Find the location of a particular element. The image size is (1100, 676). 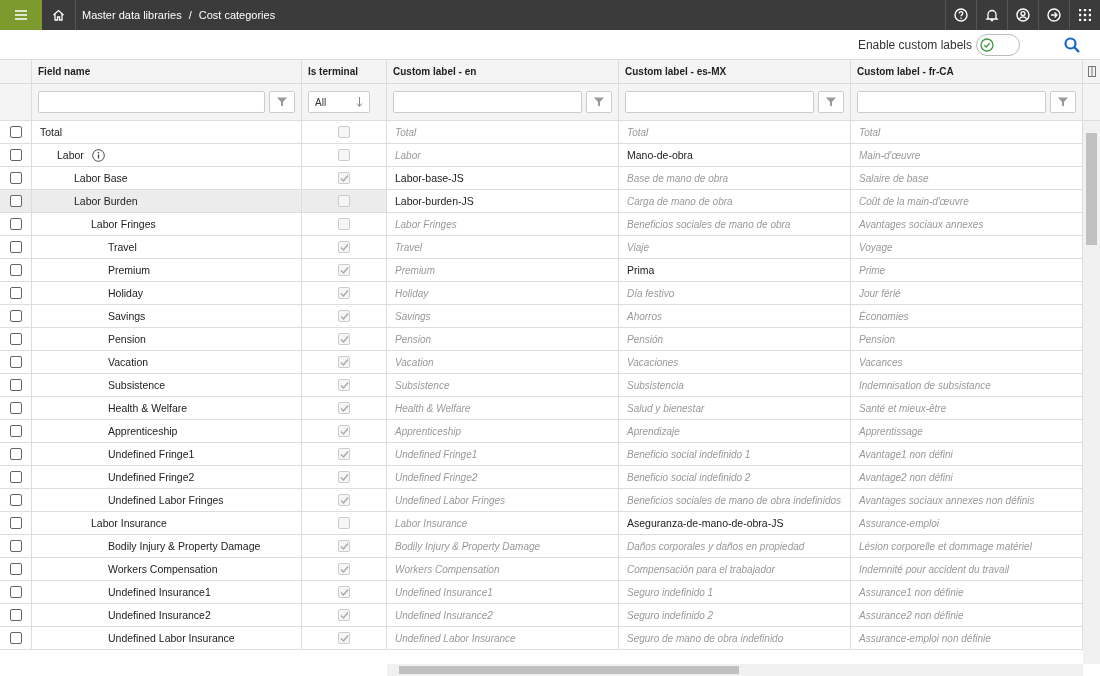

vertical-scrollbar is located at coordinates (1091, 392).